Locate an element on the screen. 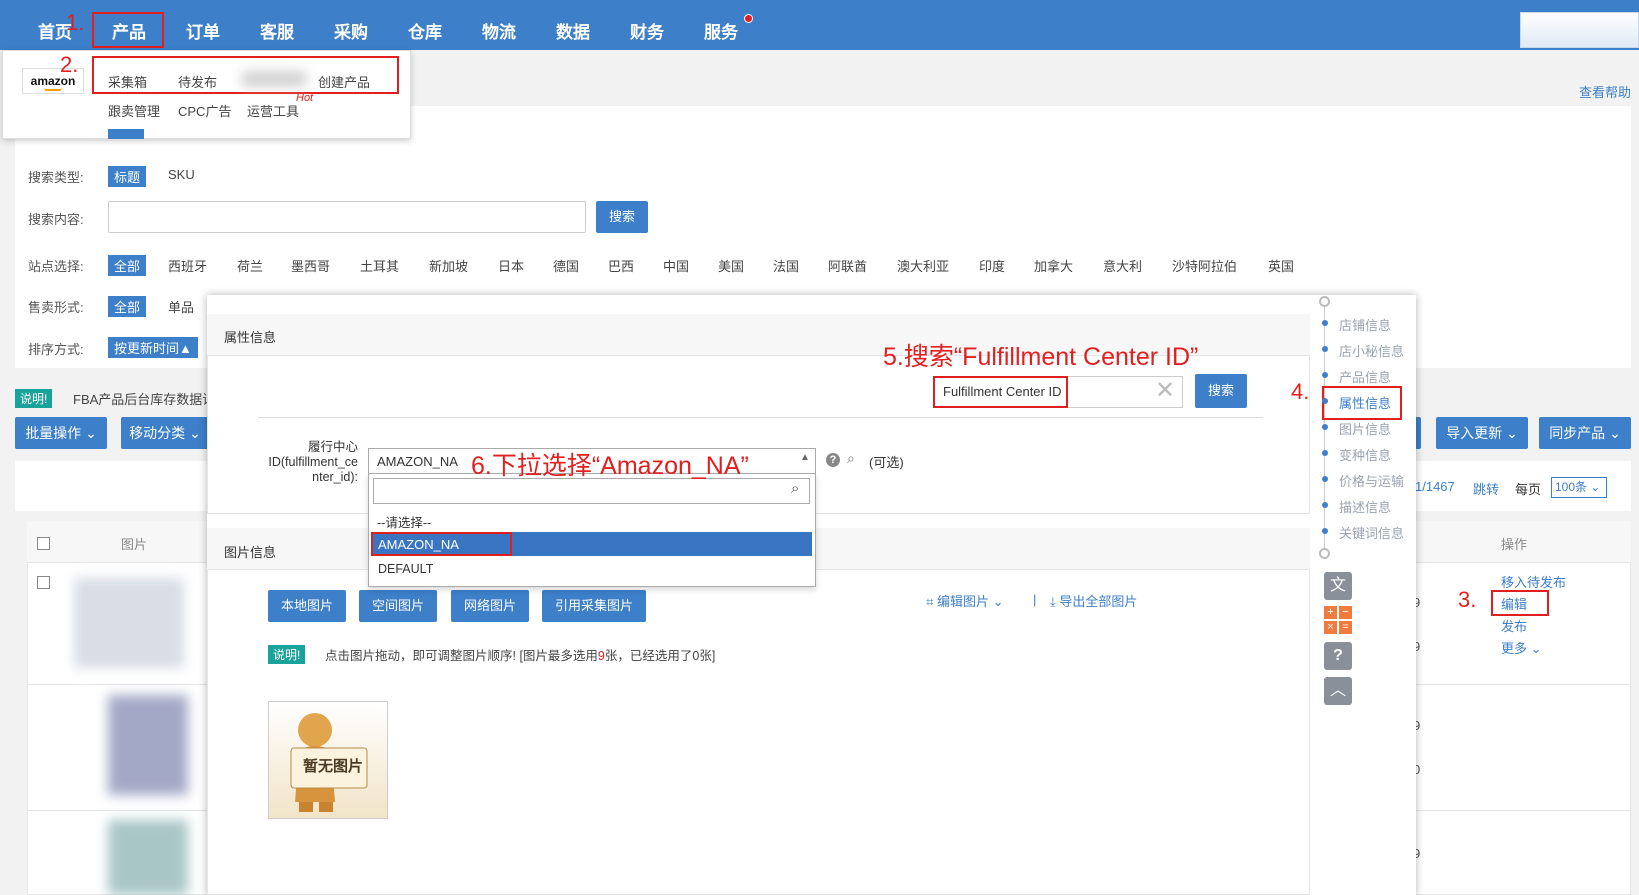 Image resolution: width=1639 pixels, height=895 pixels. nav-logistics: 物流 is located at coordinates (499, 30).